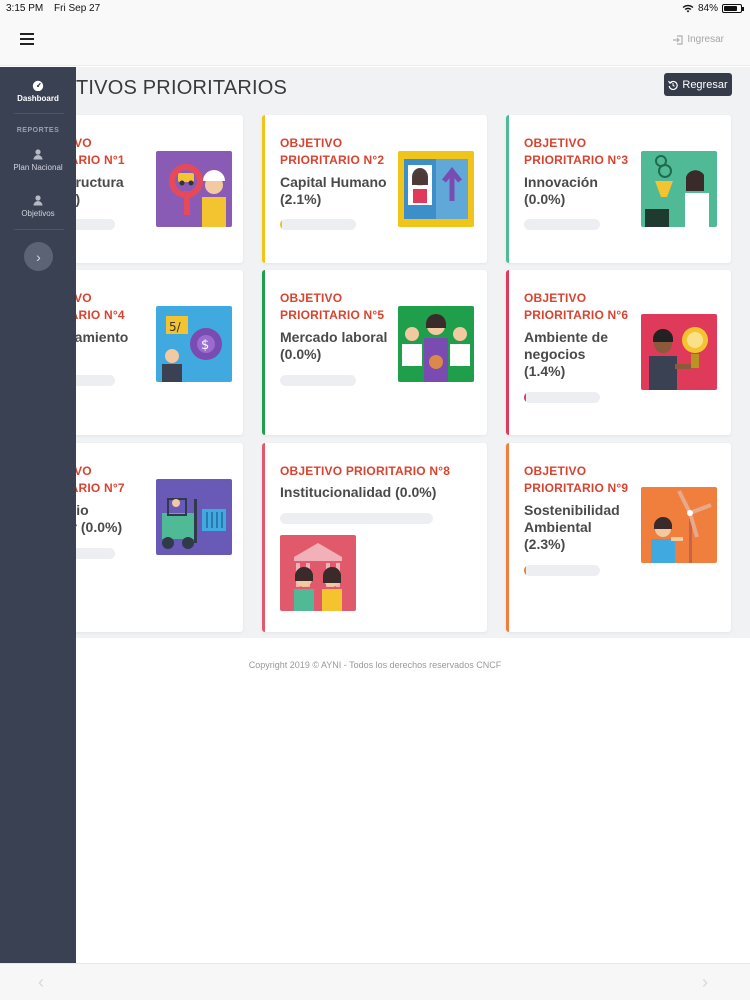 Image resolution: width=750 pixels, height=1000 pixels. I want to click on labor-market-illustration, so click(436, 344).